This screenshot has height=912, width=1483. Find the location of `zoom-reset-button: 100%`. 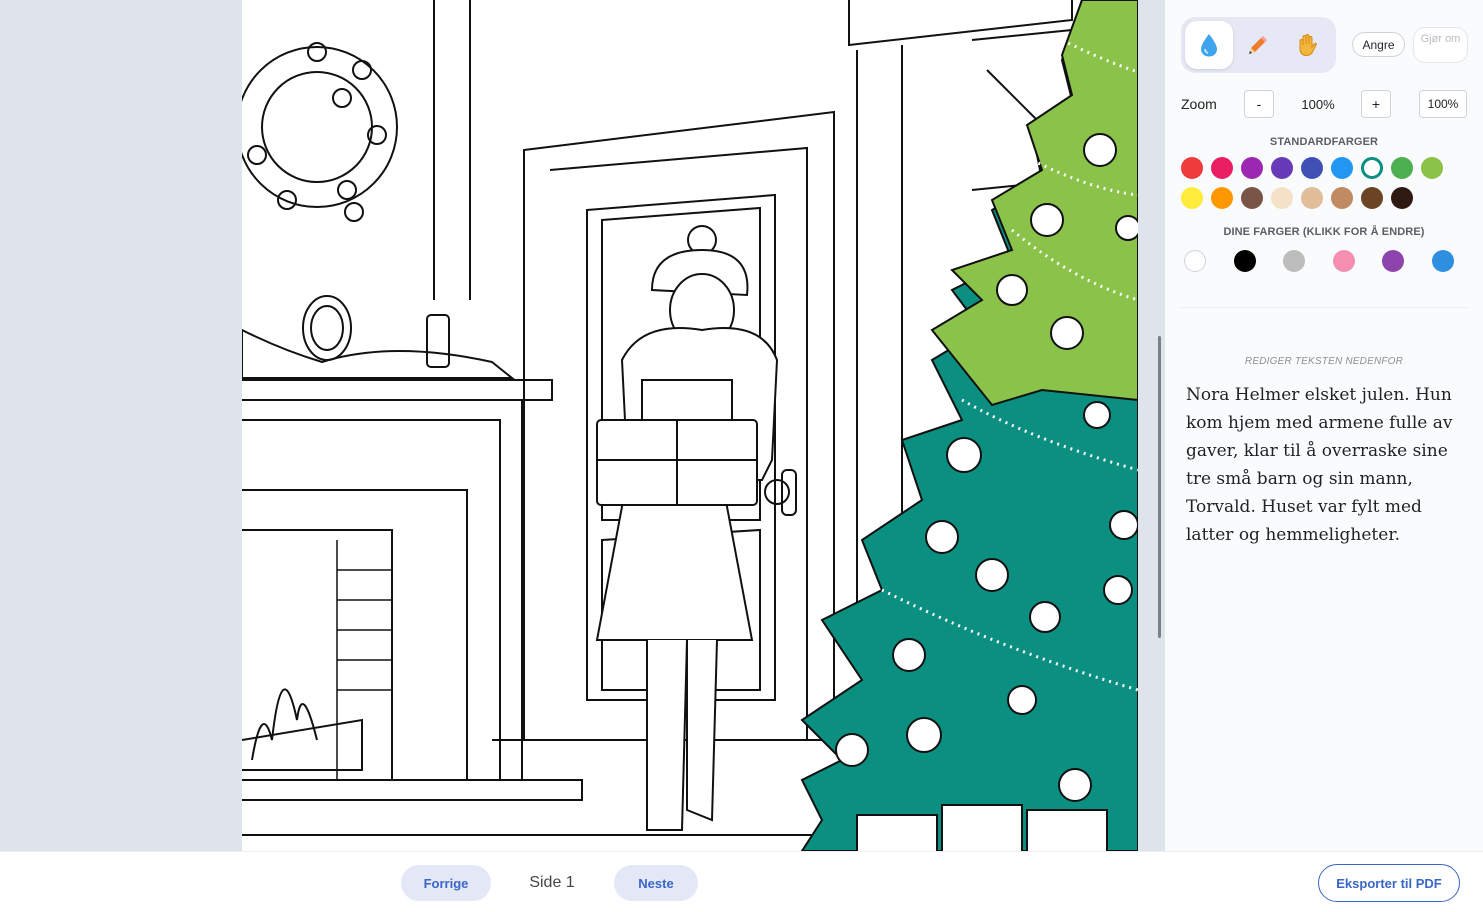

zoom-reset-button: 100% is located at coordinates (1443, 104).